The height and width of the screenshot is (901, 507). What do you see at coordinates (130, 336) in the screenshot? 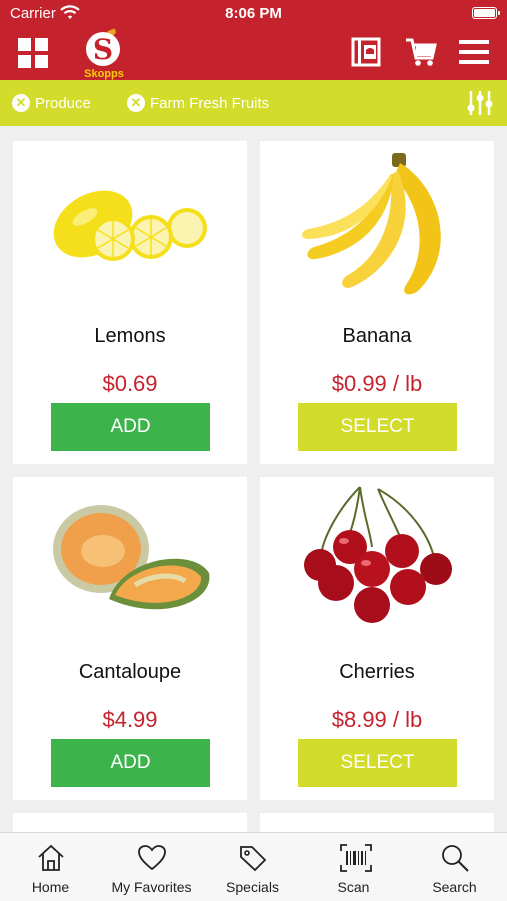
I see `product-name: Lemons` at bounding box center [130, 336].